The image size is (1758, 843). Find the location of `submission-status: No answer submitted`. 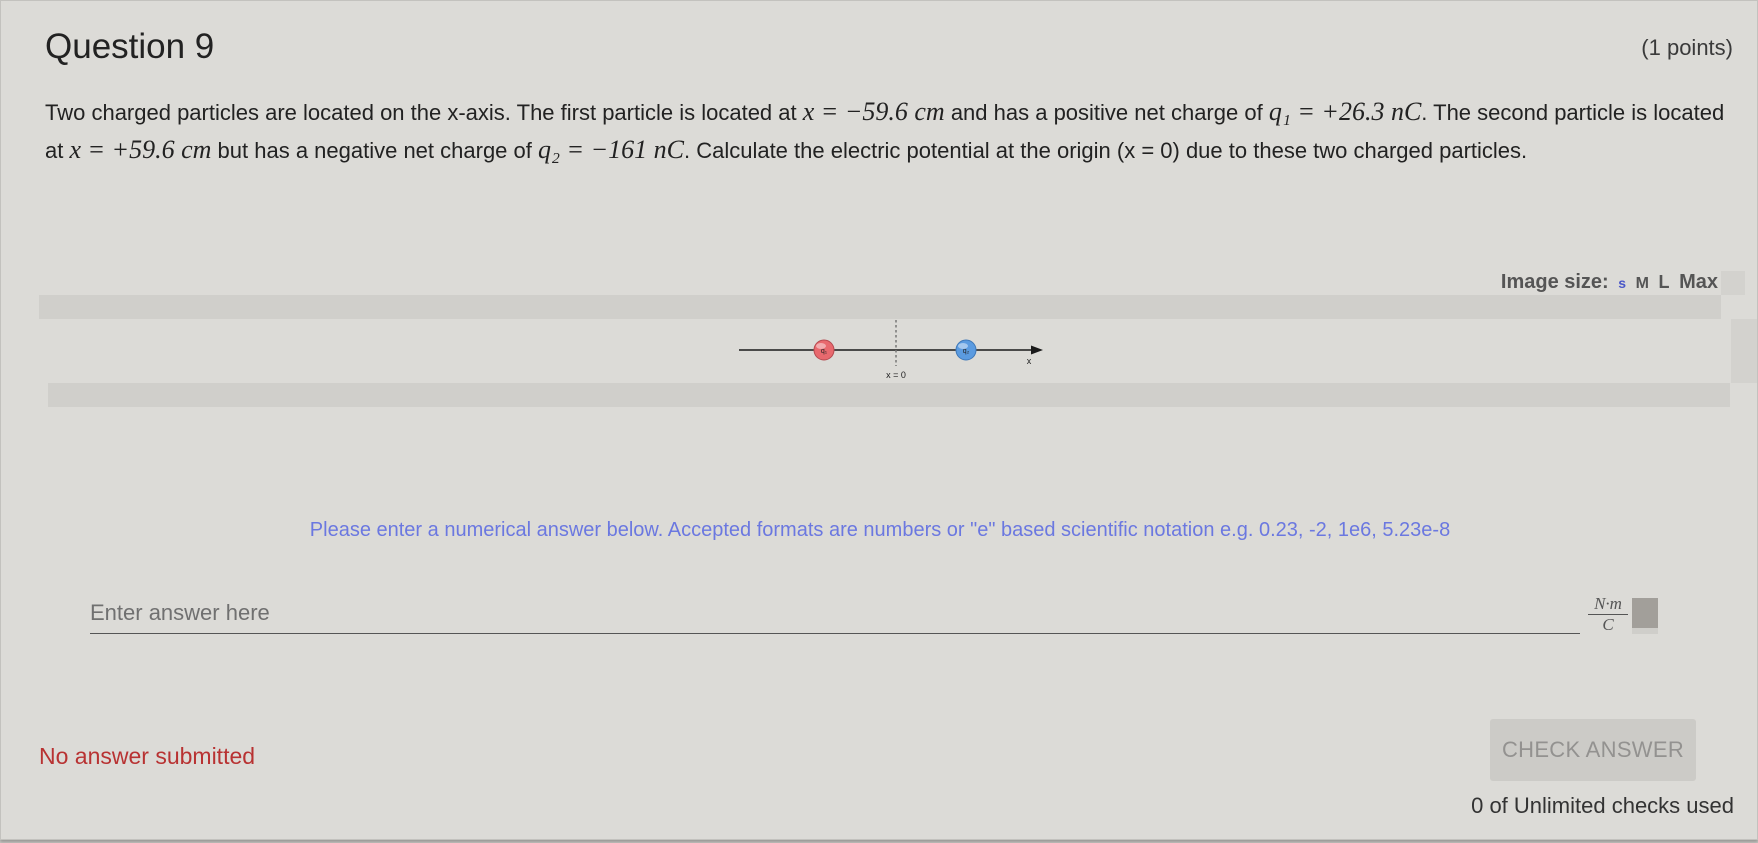

submission-status: No answer submitted is located at coordinates (147, 756).